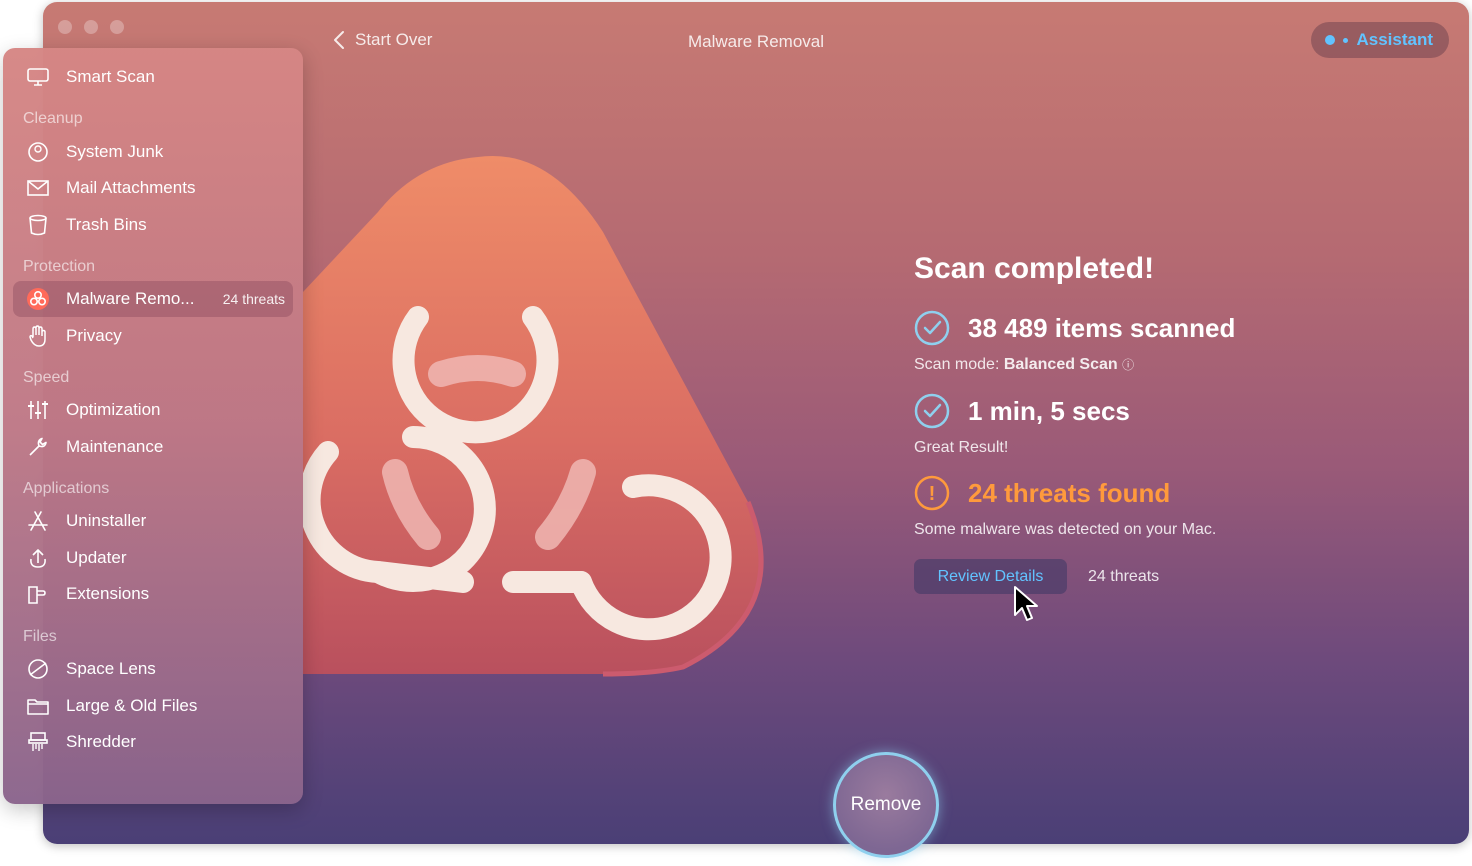 This screenshot has width=1472, height=866. I want to click on sidebar-item-label: Maintenance, so click(115, 446).